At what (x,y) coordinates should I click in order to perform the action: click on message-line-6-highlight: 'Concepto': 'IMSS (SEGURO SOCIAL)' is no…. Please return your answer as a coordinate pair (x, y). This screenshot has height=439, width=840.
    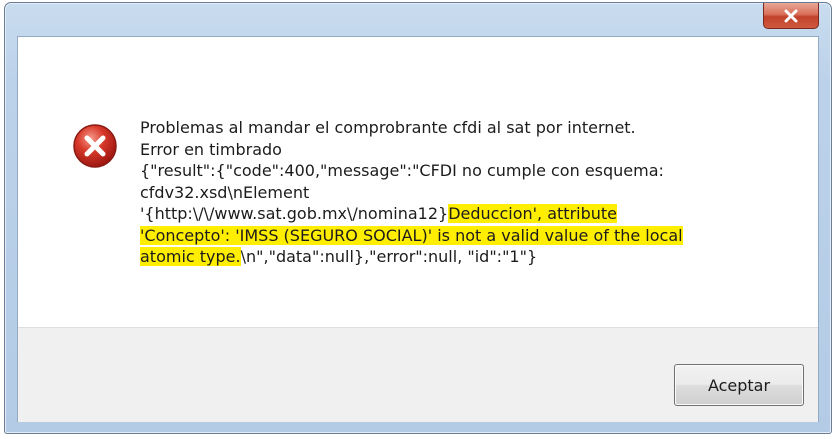
    Looking at the image, I should click on (411, 235).